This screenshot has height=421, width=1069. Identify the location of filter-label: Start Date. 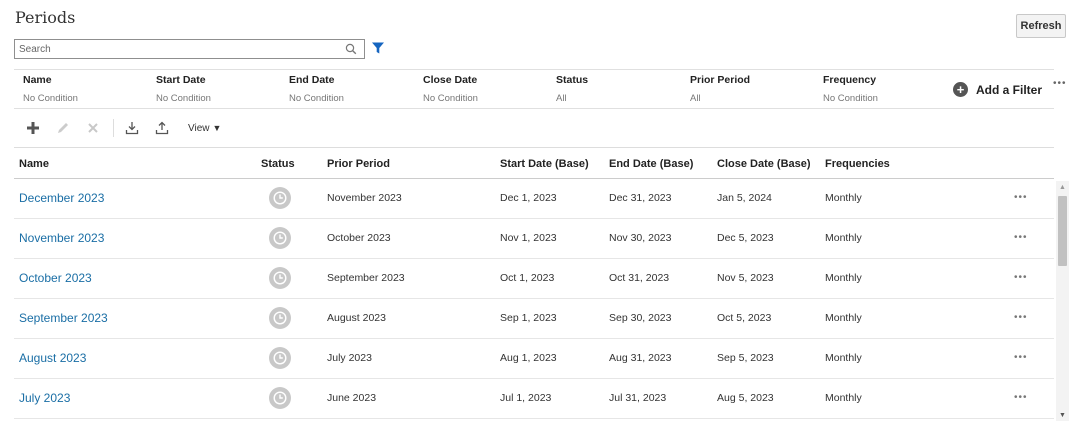
(181, 80).